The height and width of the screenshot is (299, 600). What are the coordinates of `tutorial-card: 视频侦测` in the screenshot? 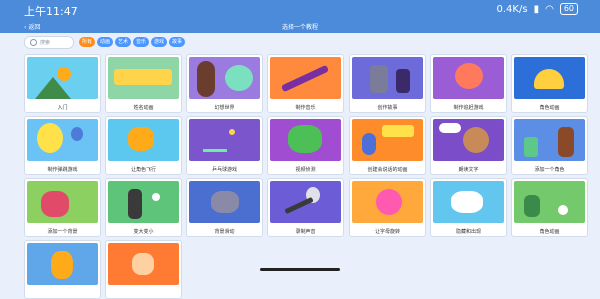 It's located at (305, 145).